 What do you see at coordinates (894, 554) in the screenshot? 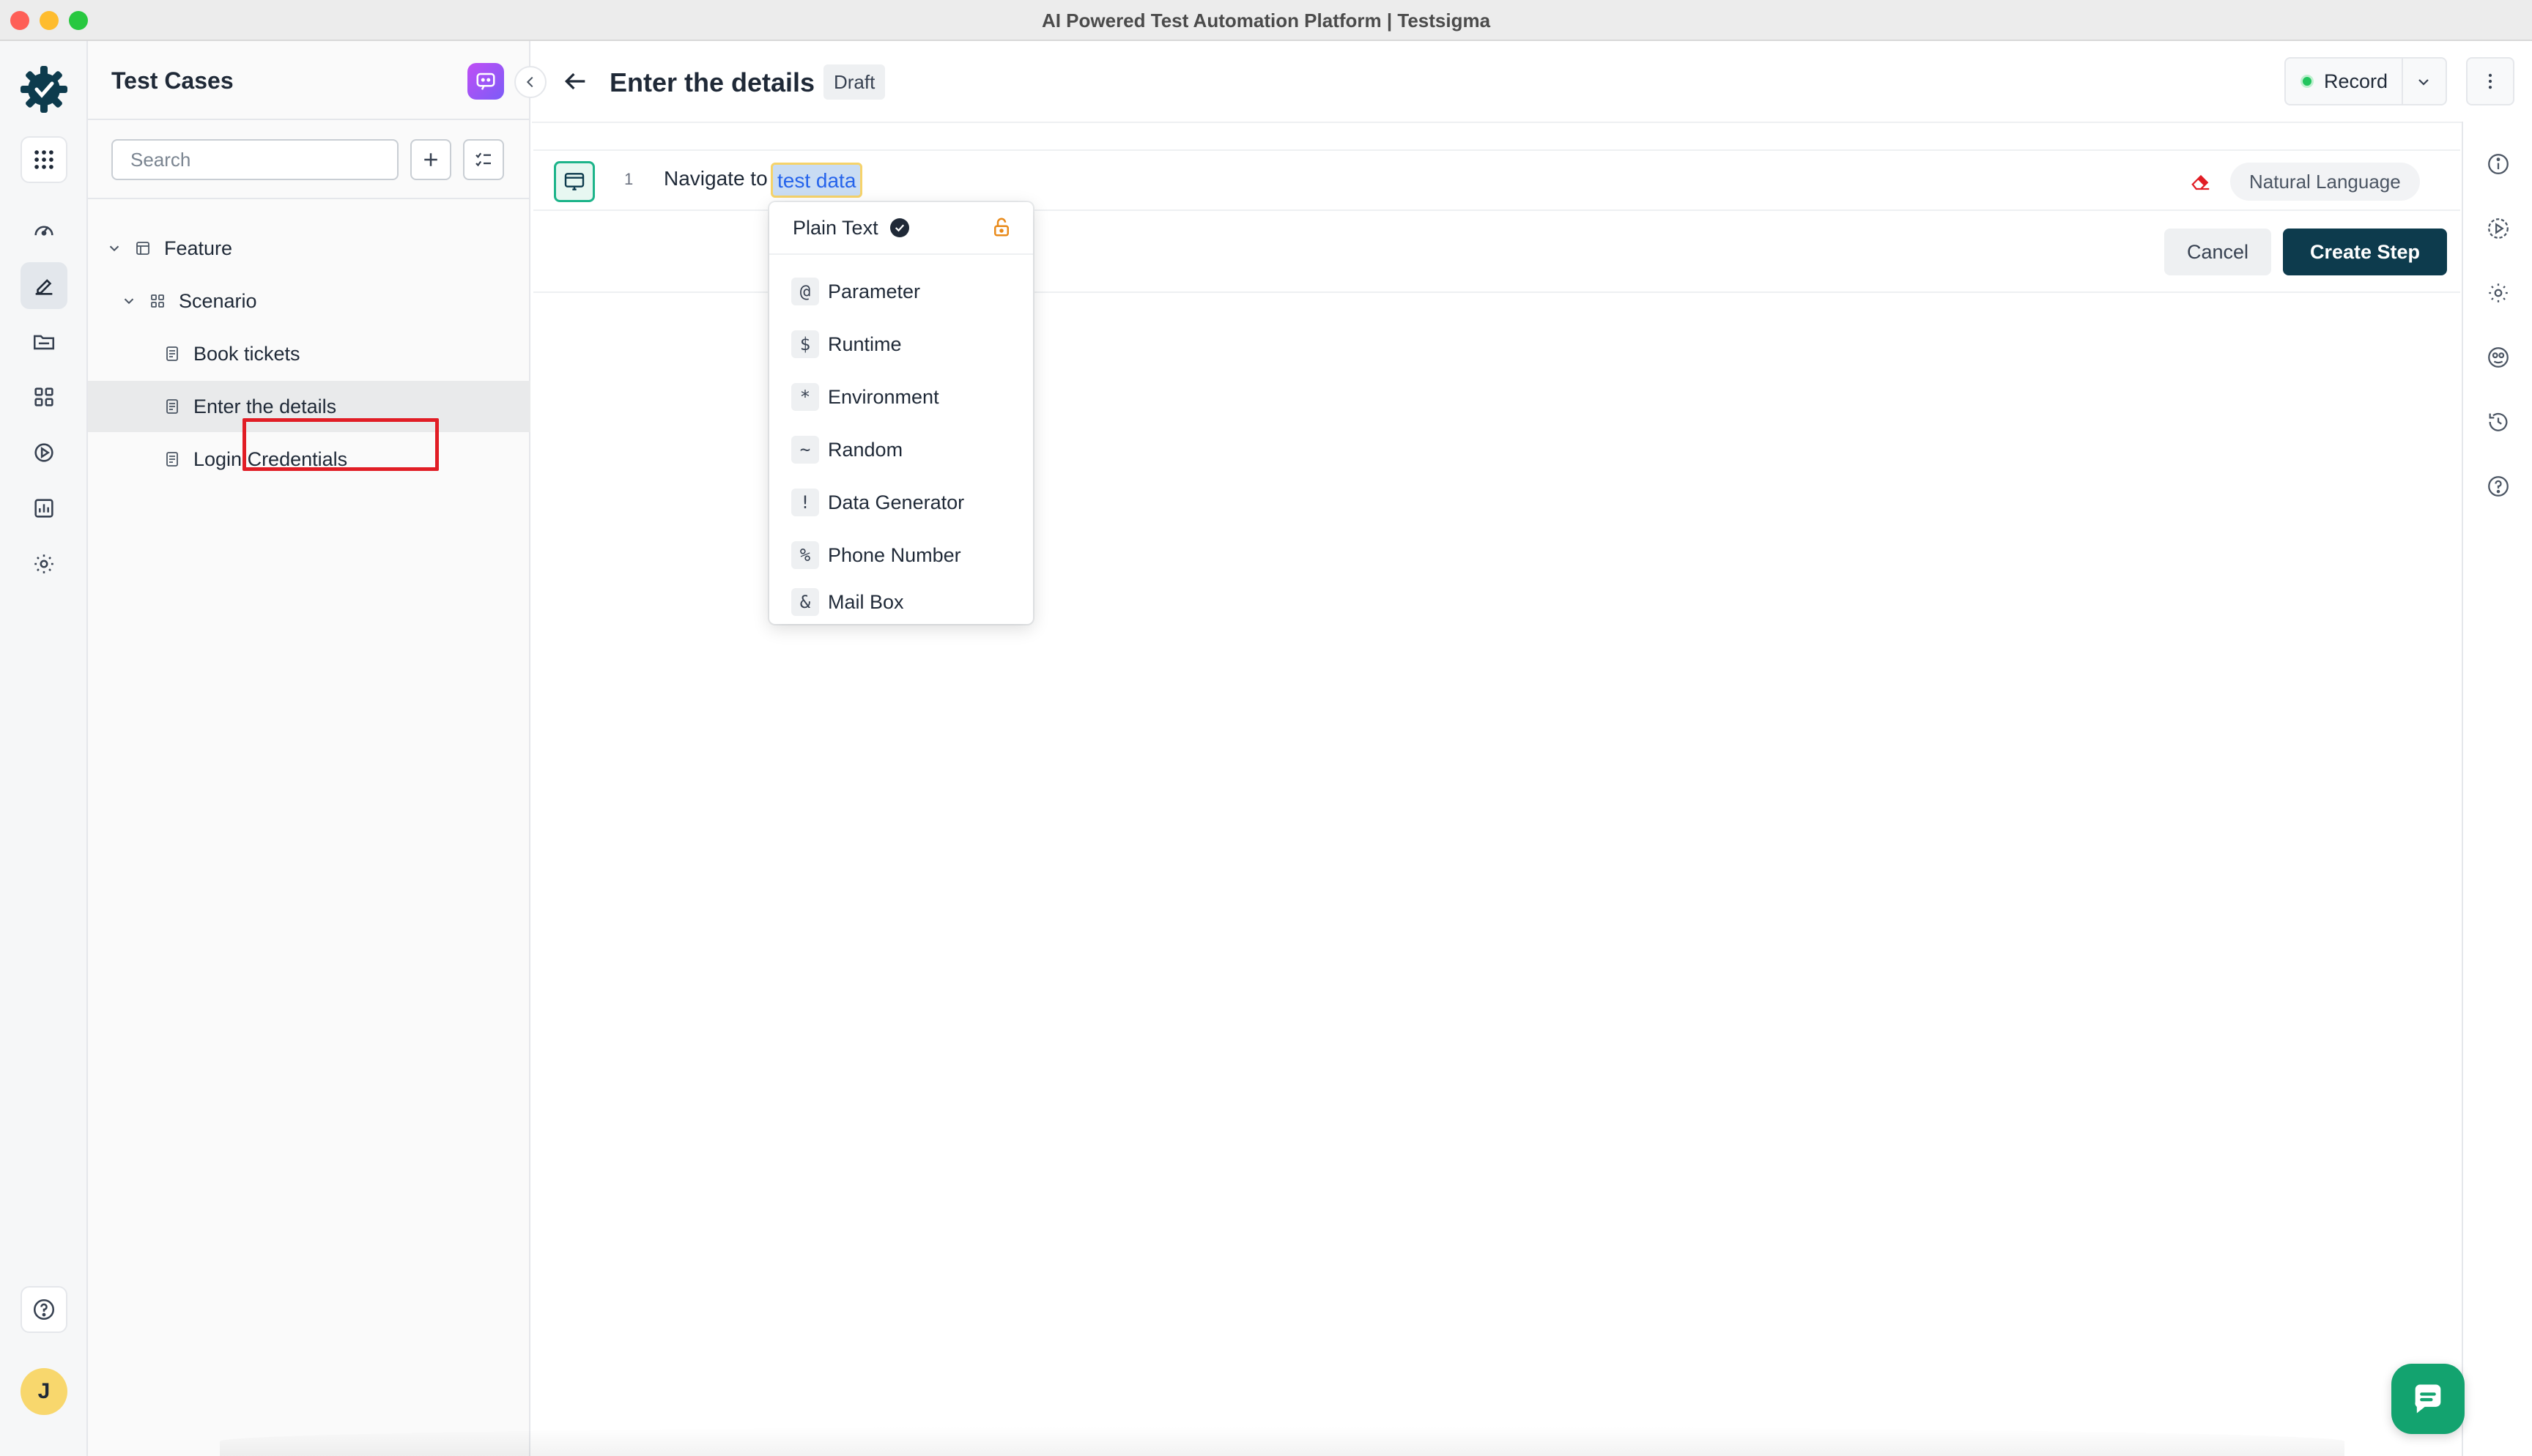
I see `menu-item-label: Phone Number` at bounding box center [894, 554].